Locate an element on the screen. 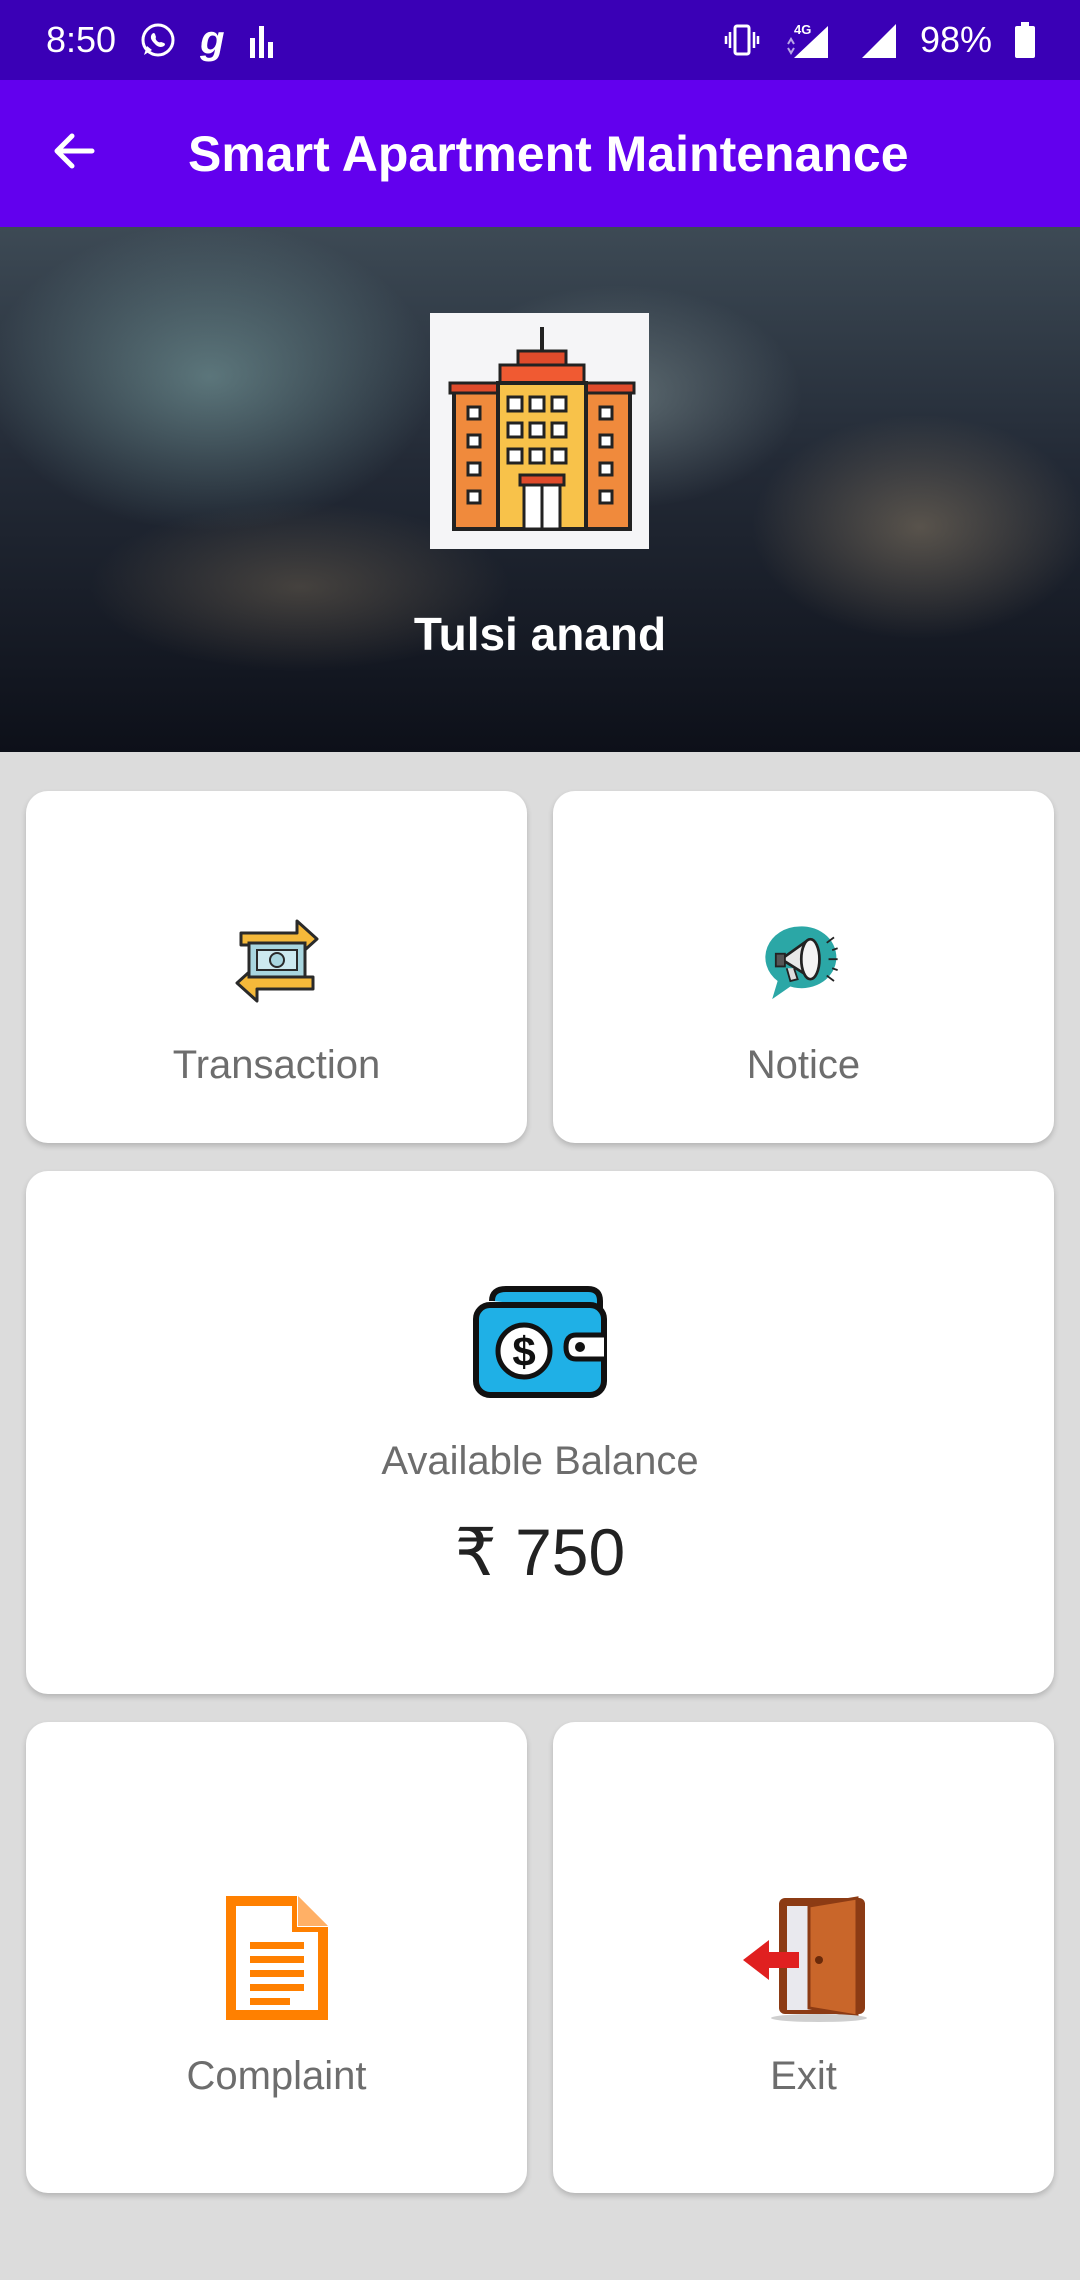 Image resolution: width=1080 pixels, height=2280 pixels. exit-label: Exit is located at coordinates (803, 2076).